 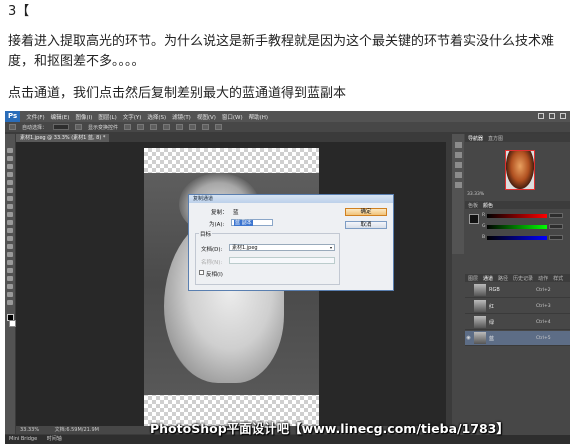 I want to click on tab-color: 颜色, so click(x=488, y=205).